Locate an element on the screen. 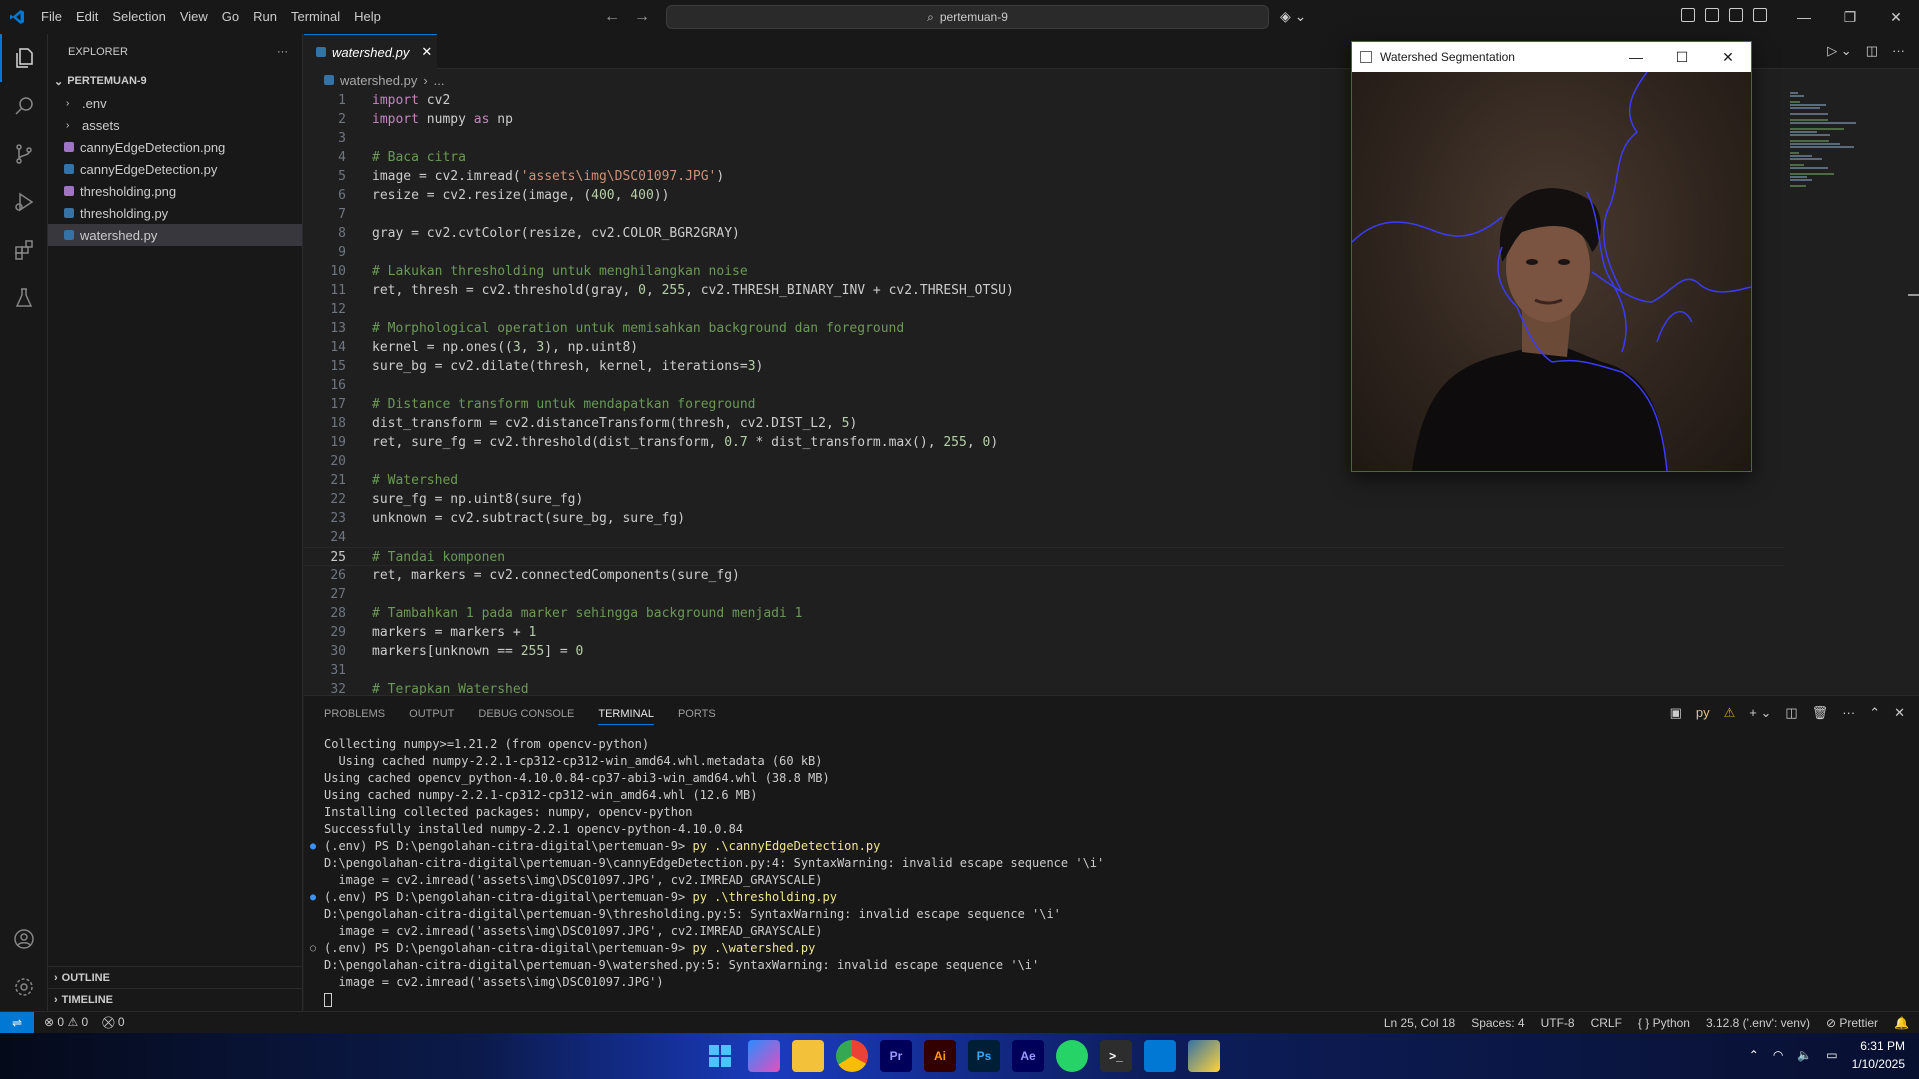 This screenshot has width=1919, height=1079. whatsapp-icon is located at coordinates (1072, 1056).